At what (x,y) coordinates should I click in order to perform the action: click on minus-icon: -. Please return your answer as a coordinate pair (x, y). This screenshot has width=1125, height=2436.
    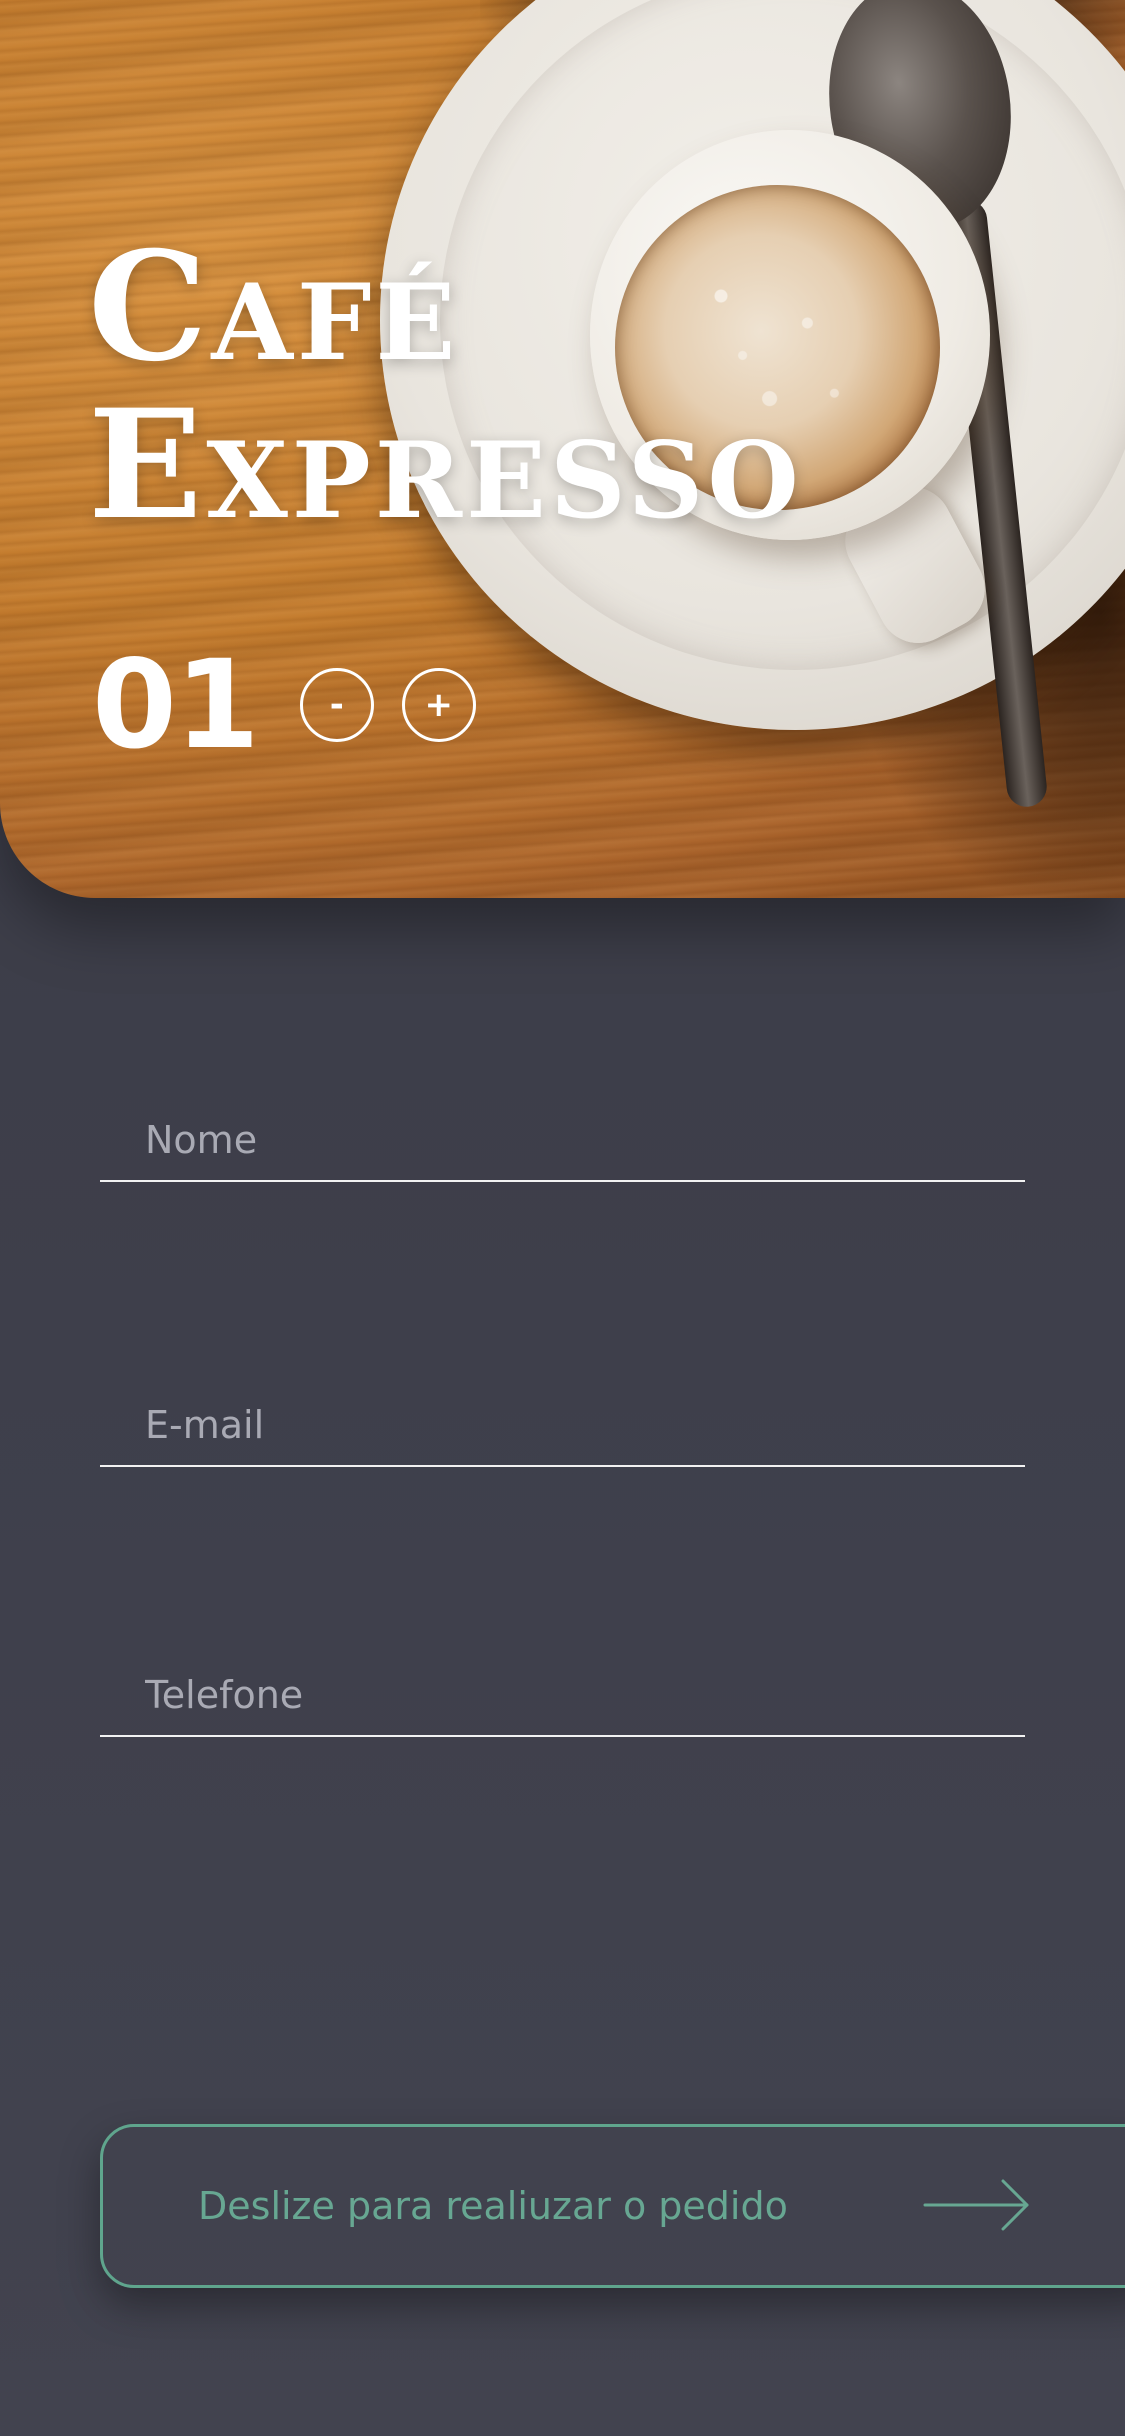
    Looking at the image, I should click on (336, 705).